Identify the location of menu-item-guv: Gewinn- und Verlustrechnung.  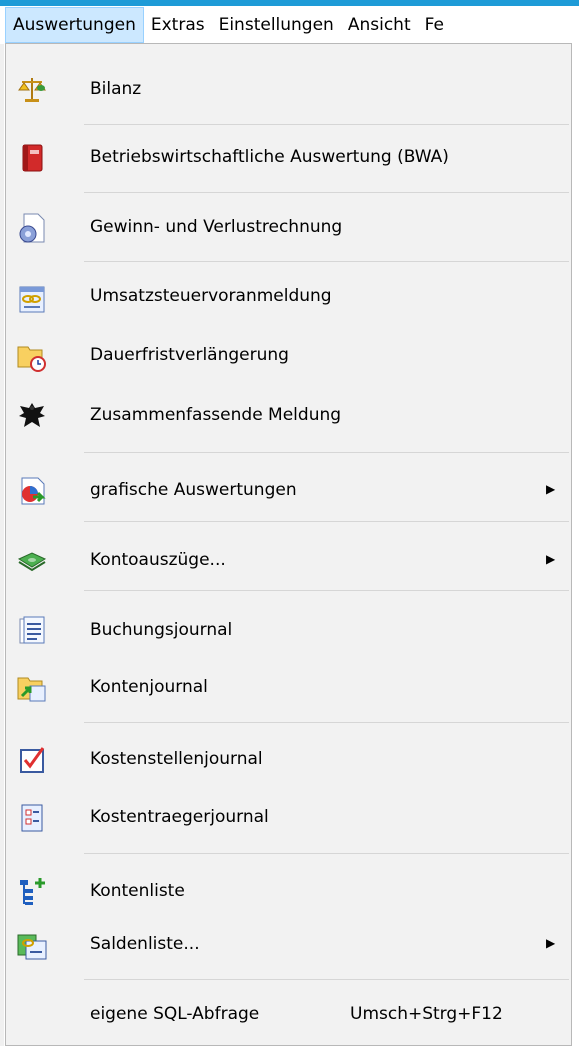
(288, 228).